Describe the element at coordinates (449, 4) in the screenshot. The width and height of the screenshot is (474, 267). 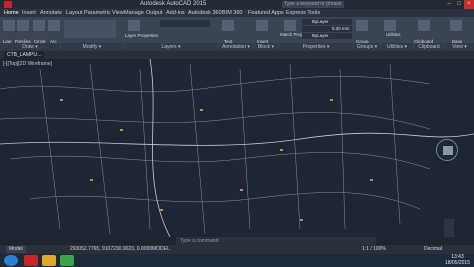
I see `minimize-icon: –` at that location.